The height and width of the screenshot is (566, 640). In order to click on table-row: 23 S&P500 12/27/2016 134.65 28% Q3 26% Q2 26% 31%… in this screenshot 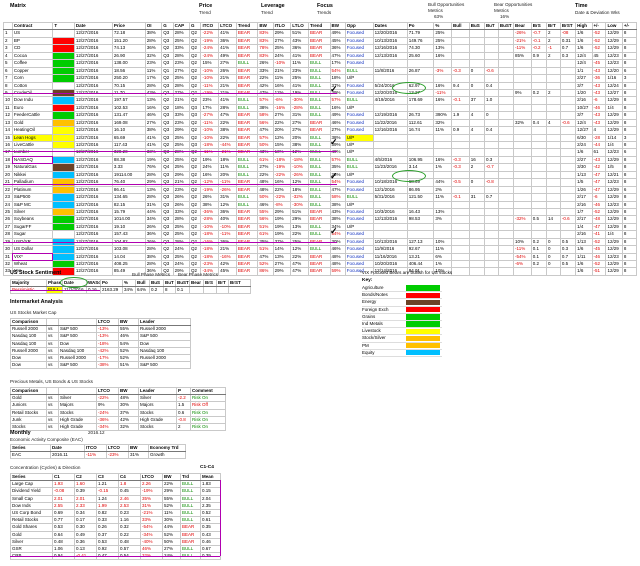, I will do `click(320, 197)`.